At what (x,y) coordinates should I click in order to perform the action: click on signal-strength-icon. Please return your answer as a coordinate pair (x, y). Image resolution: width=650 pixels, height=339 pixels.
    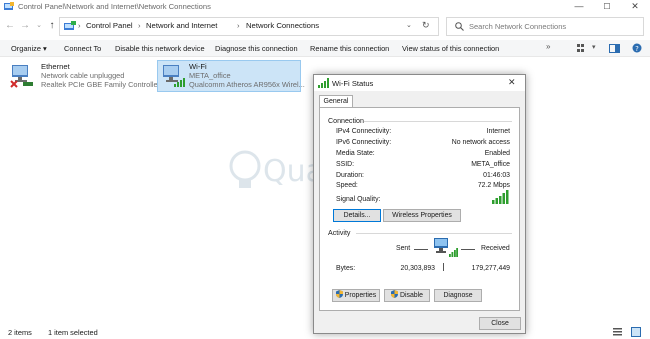
    Looking at the image, I should click on (500, 197).